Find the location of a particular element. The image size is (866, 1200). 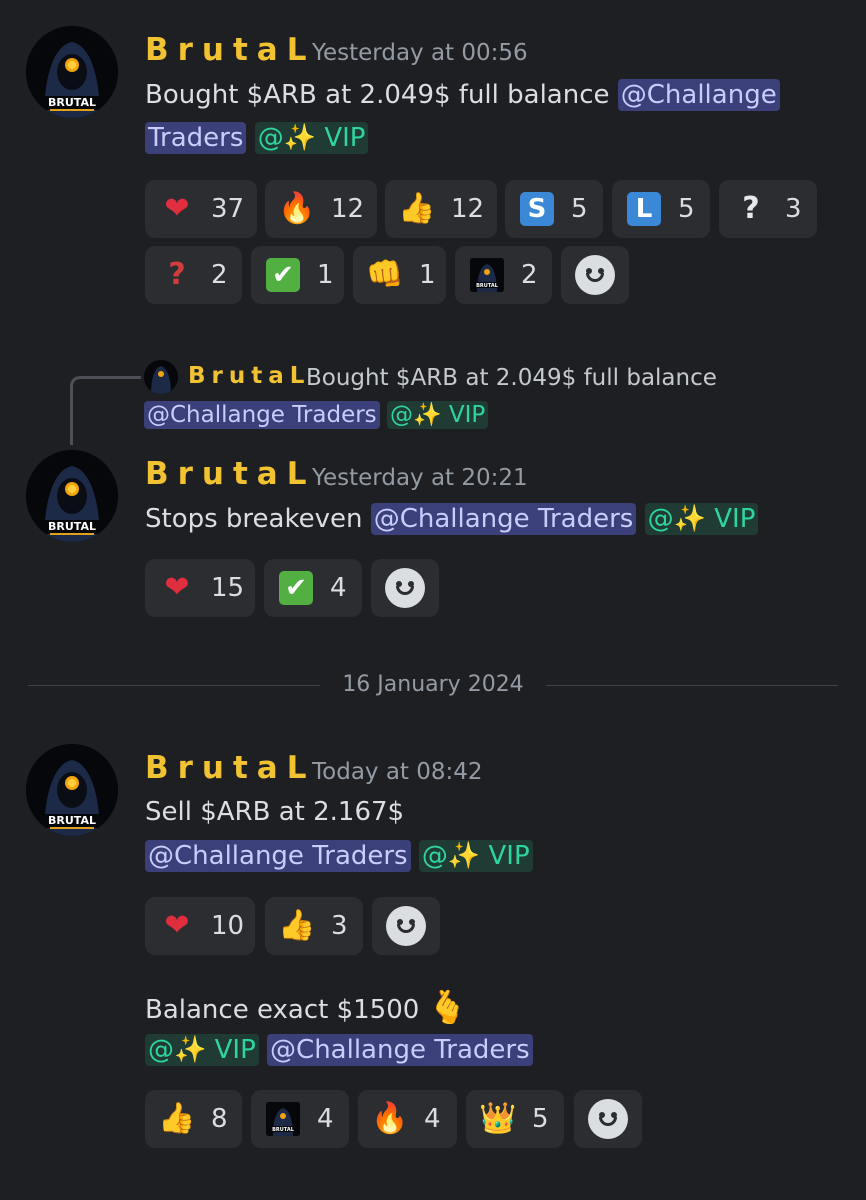

reaction-thumbs-up: 👍 3 is located at coordinates (314, 926).